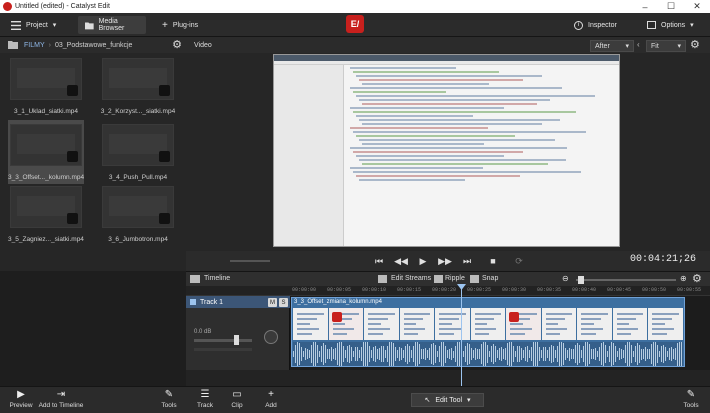  Describe the element at coordinates (691, 400) in the screenshot. I see `tools-right-button: ✎ Tools` at that location.